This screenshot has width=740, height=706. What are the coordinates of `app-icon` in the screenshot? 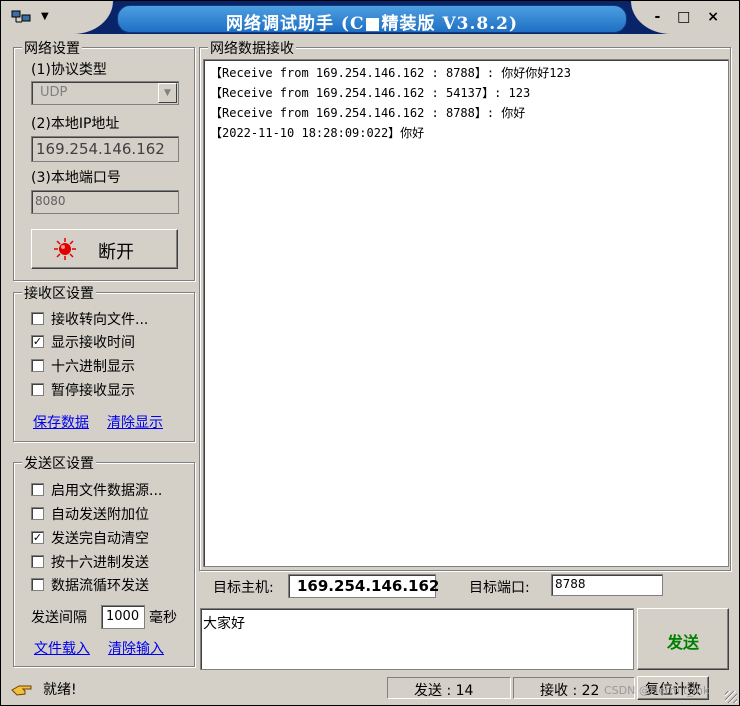 It's located at (21, 16).